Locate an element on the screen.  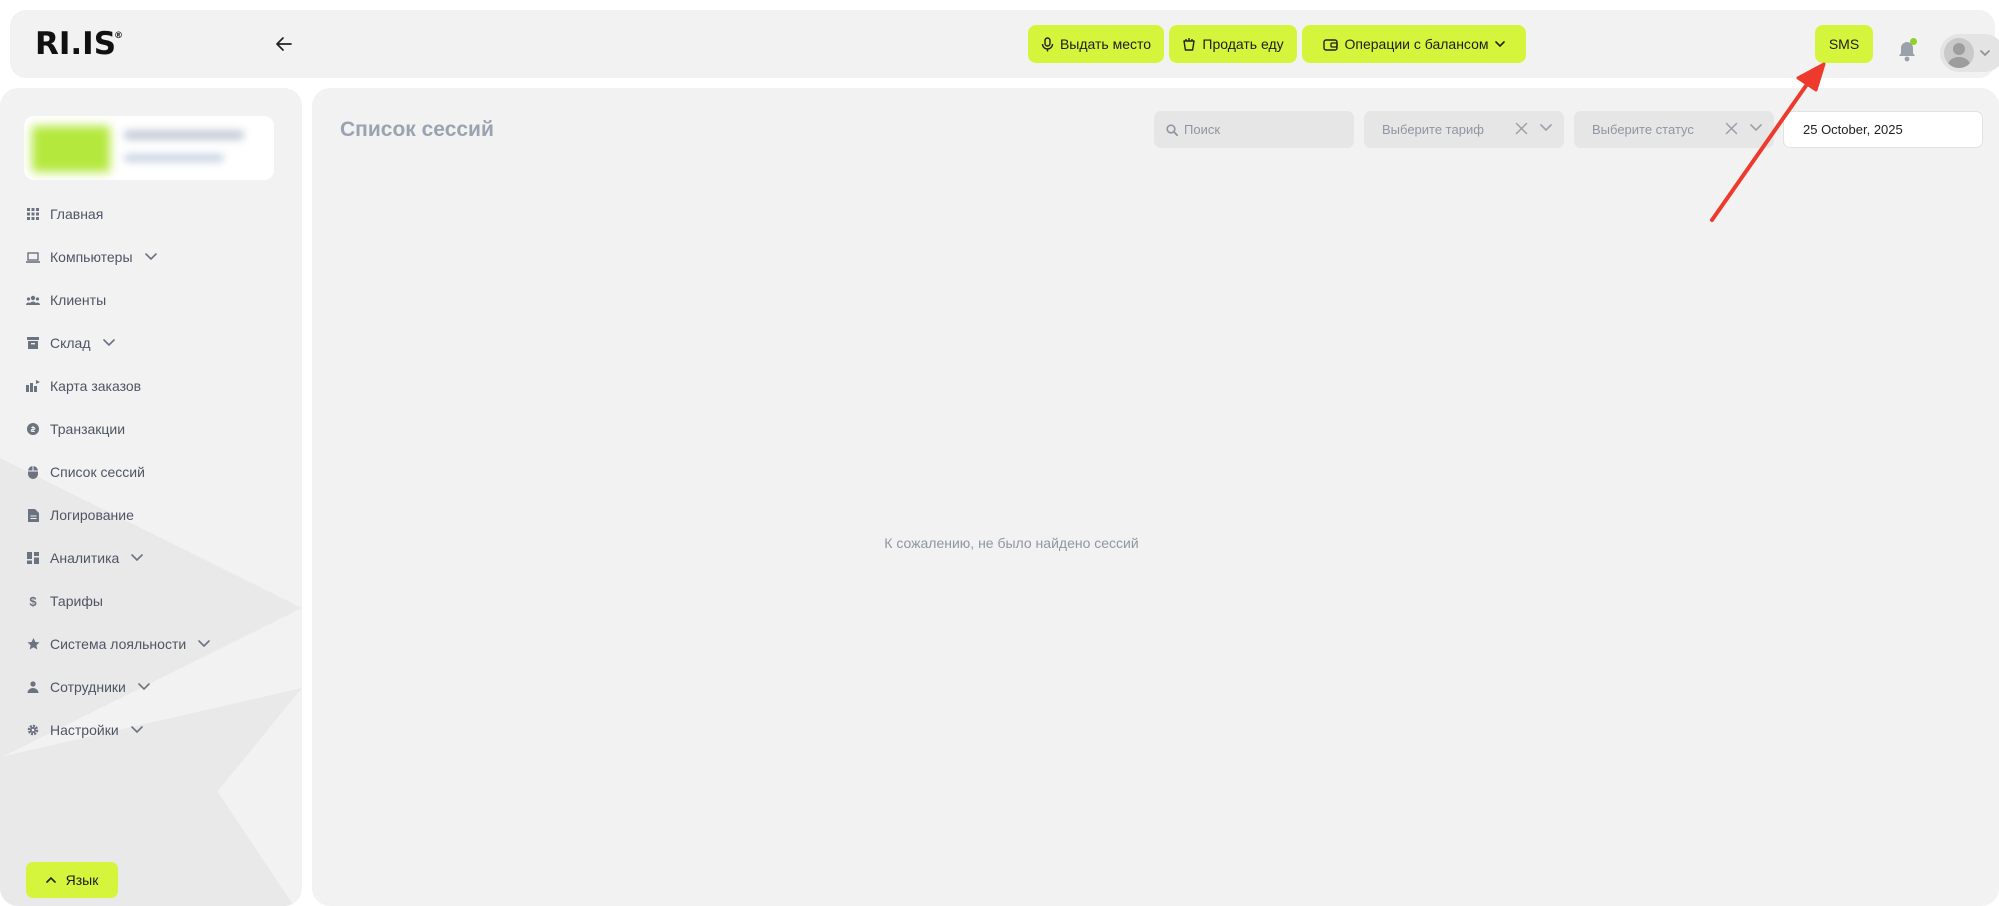
sidebar-item-logging: Логирование is located at coordinates (80, 515).